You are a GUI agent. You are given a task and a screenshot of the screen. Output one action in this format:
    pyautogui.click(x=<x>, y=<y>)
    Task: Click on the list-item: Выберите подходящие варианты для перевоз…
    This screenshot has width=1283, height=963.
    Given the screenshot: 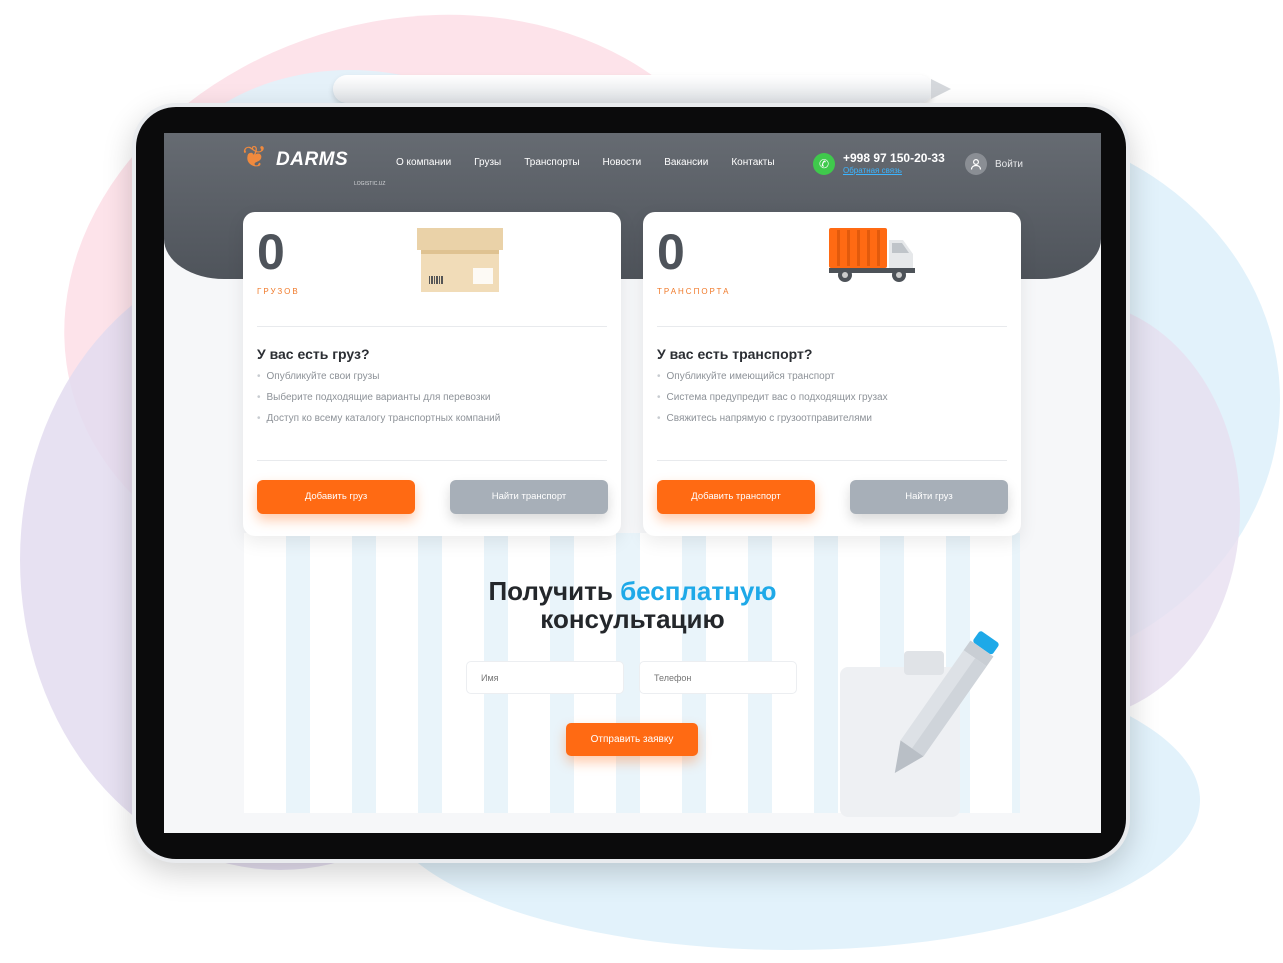 What is the action you would take?
    pyautogui.click(x=378, y=397)
    